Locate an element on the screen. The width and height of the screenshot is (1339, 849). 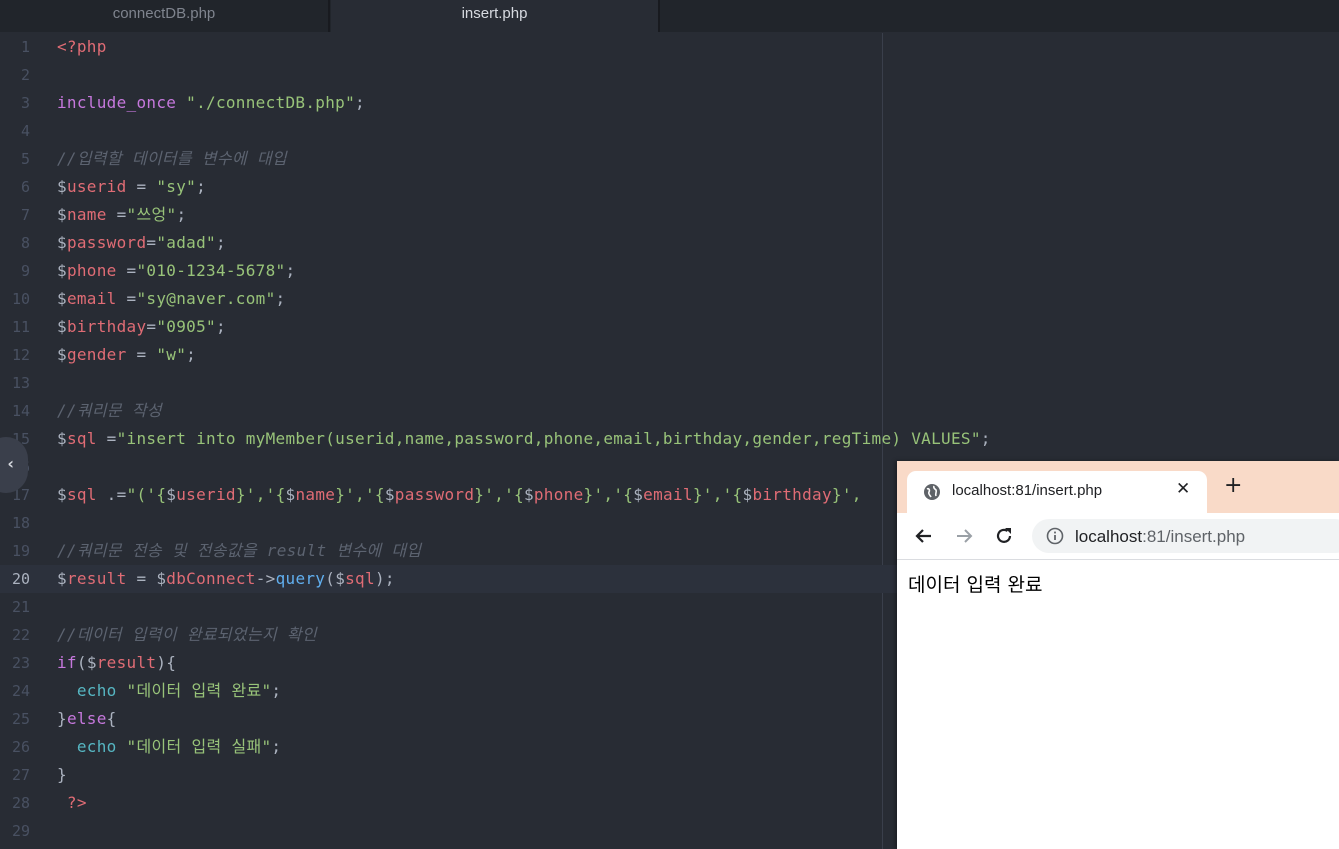
code-line: 7 $name ="쓰엉"; is located at coordinates (669, 215).